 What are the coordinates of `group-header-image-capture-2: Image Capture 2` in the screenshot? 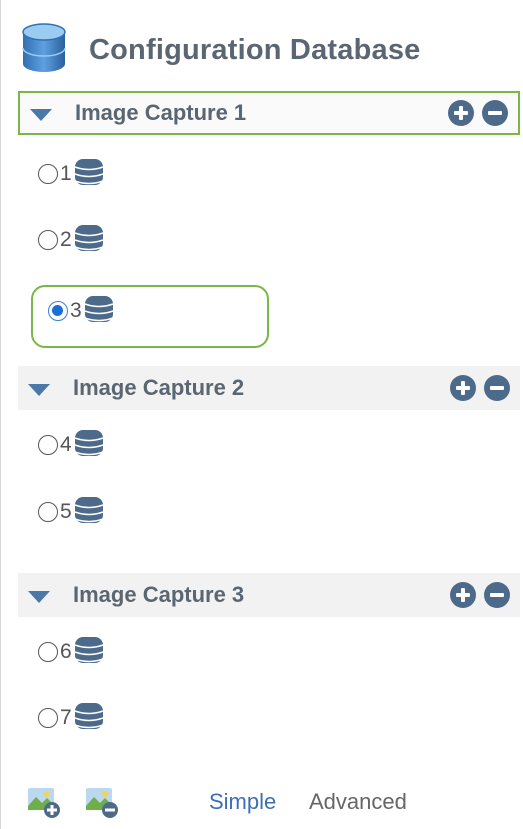 It's located at (269, 388).